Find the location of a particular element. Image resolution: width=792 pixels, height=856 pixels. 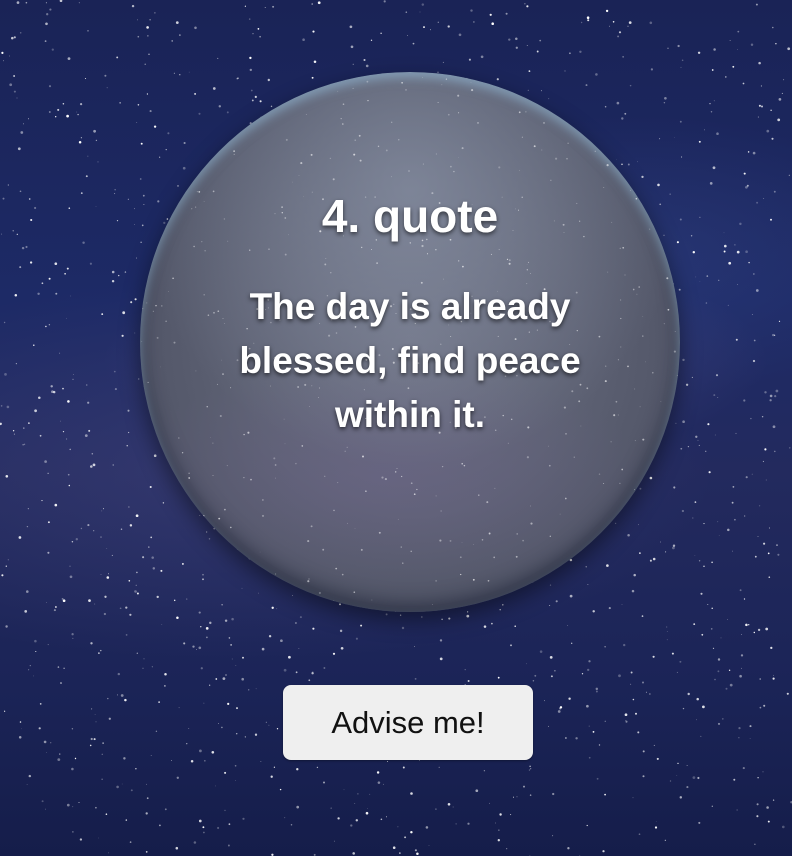

advise-me-button: Advise me! is located at coordinates (408, 722).